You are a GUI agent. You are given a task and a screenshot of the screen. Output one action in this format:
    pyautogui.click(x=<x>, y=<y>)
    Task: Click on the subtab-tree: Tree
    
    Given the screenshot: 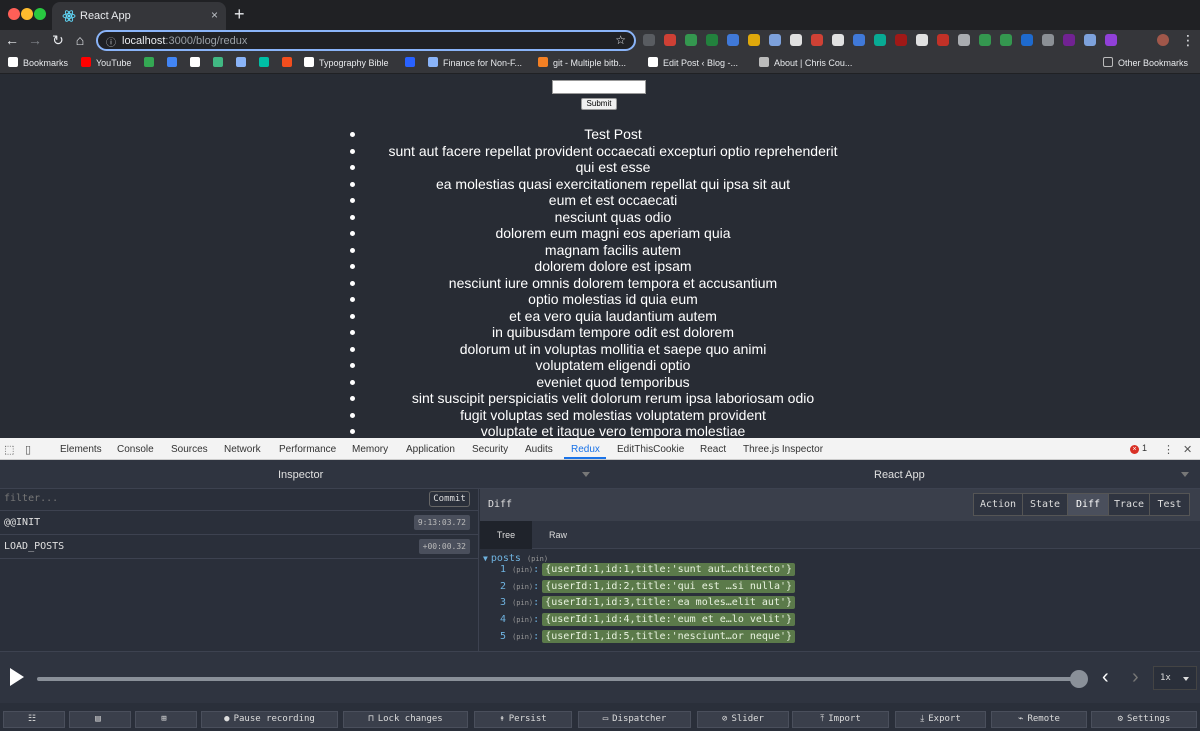 What is the action you would take?
    pyautogui.click(x=506, y=535)
    